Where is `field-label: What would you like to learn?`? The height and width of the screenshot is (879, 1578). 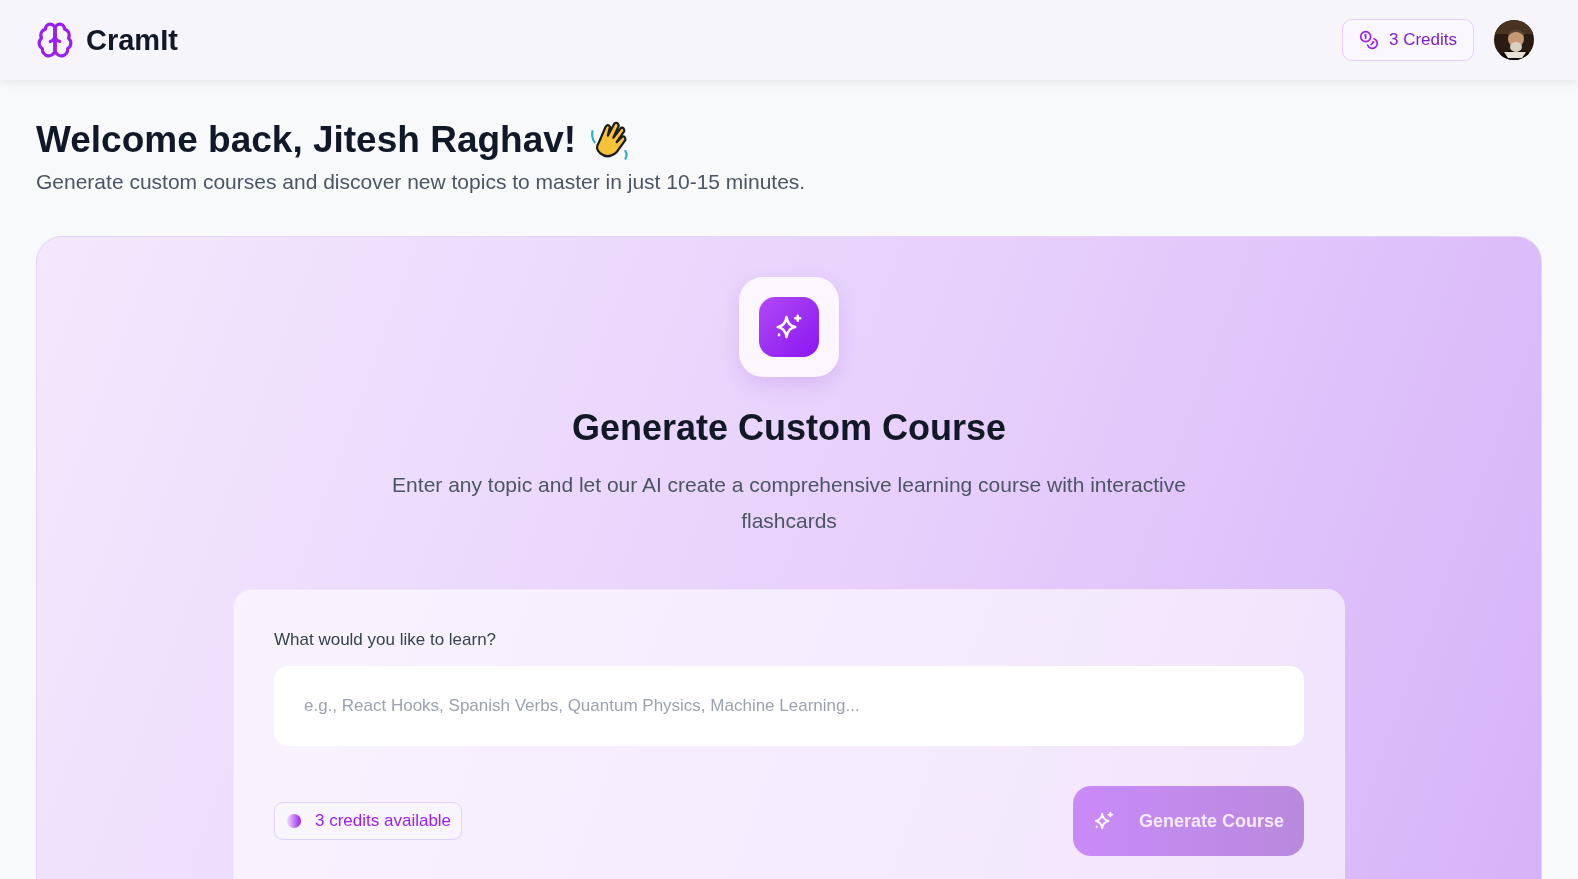 field-label: What would you like to learn? is located at coordinates (386, 640).